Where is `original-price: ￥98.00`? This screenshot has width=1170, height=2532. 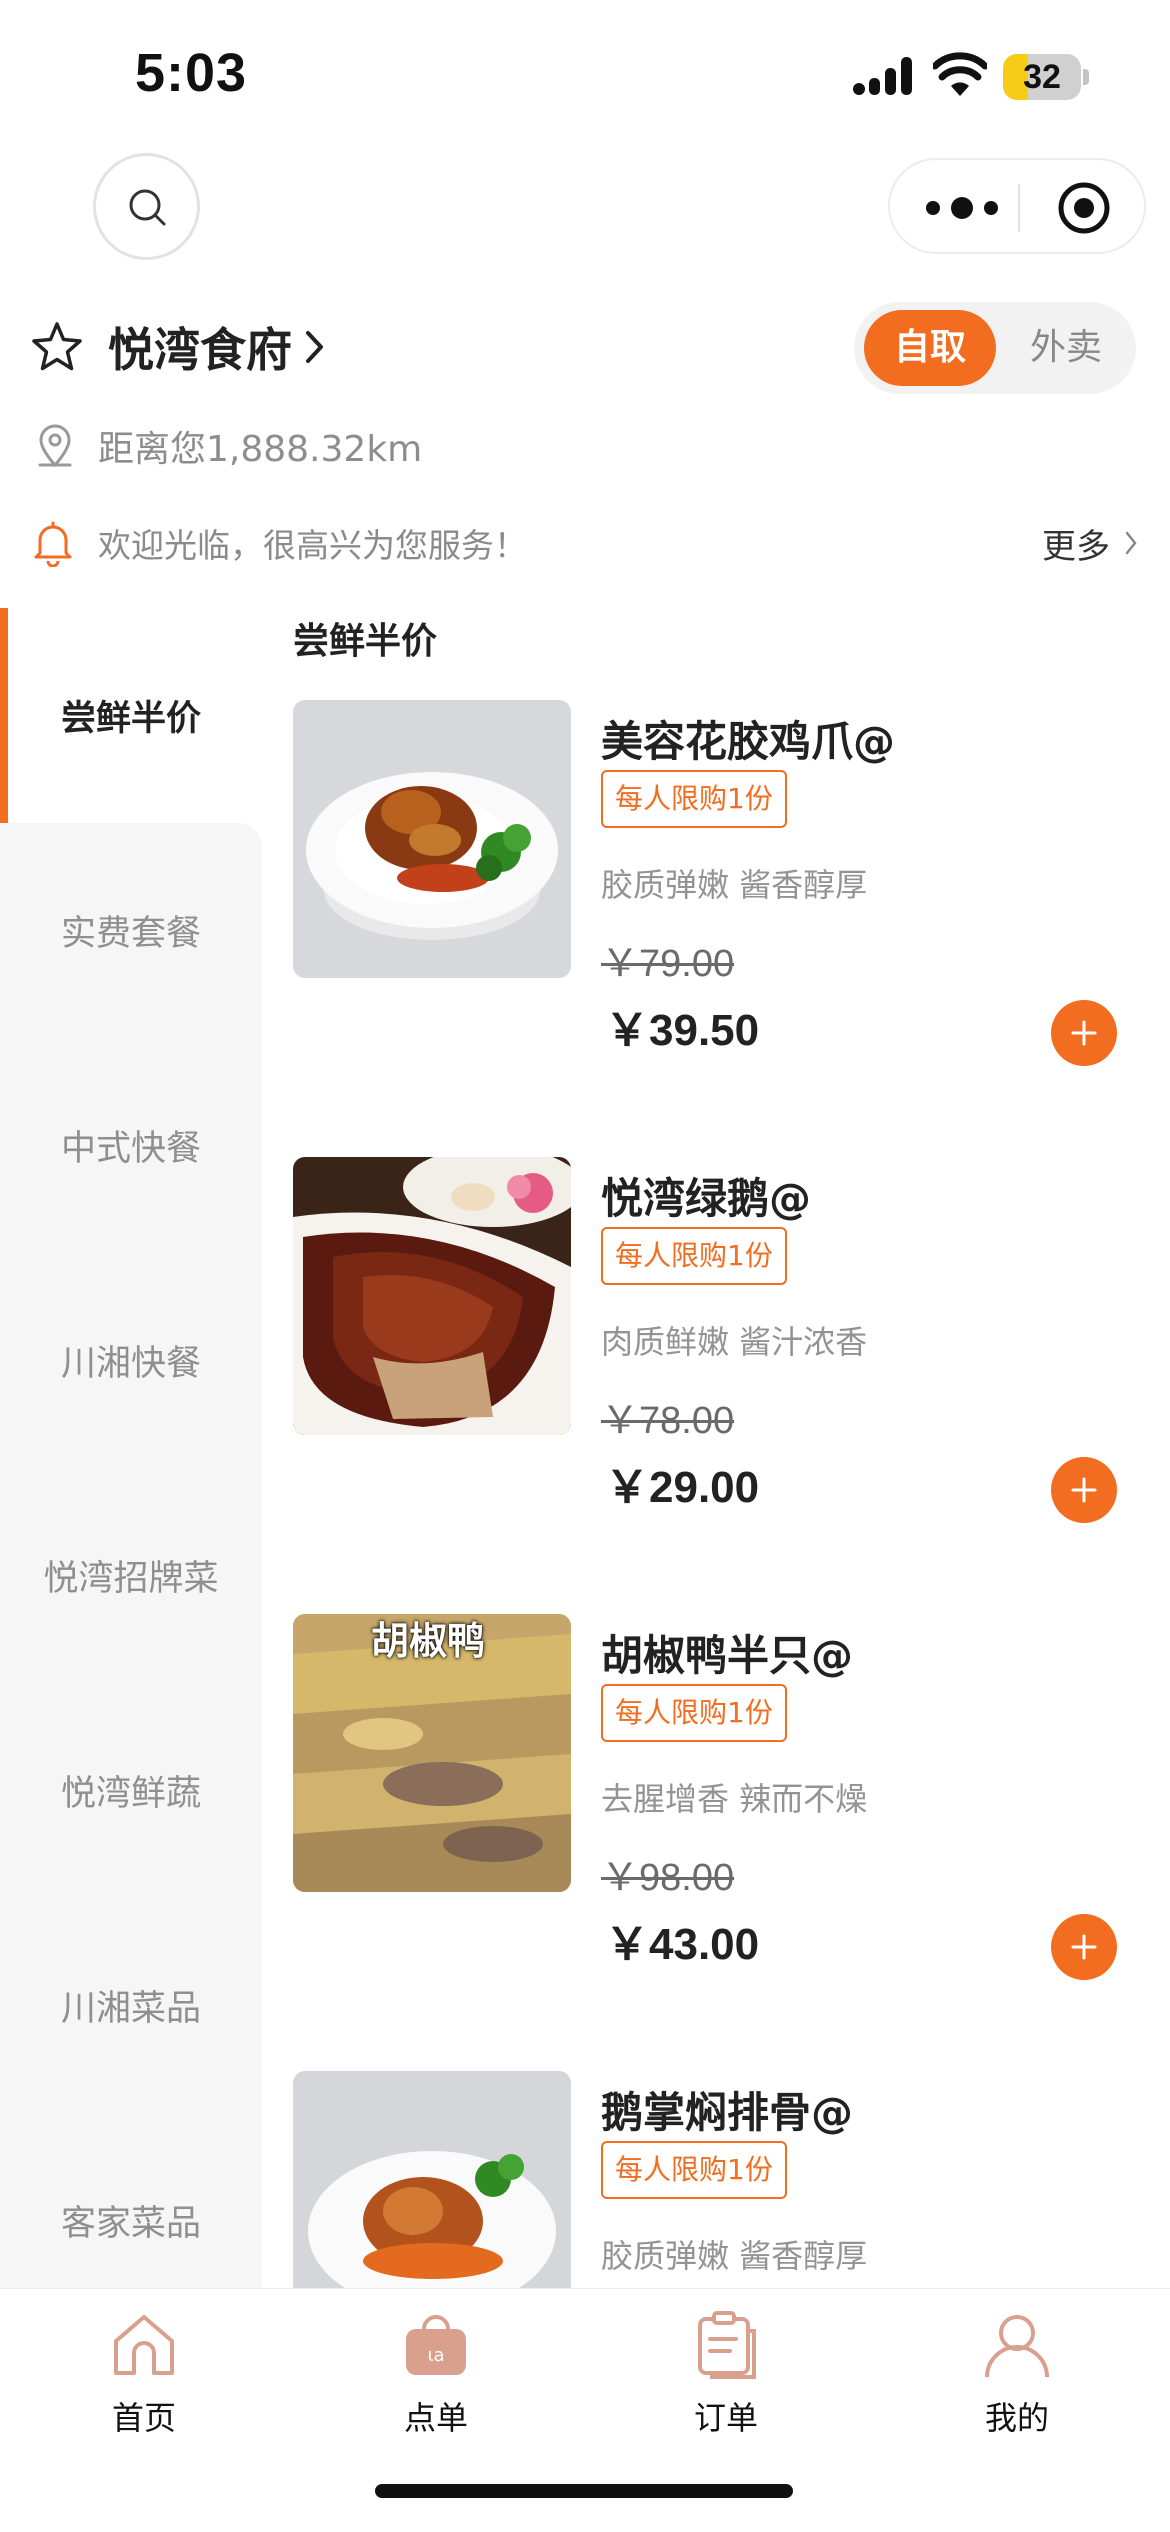 original-price: ￥98.00 is located at coordinates (668, 1878).